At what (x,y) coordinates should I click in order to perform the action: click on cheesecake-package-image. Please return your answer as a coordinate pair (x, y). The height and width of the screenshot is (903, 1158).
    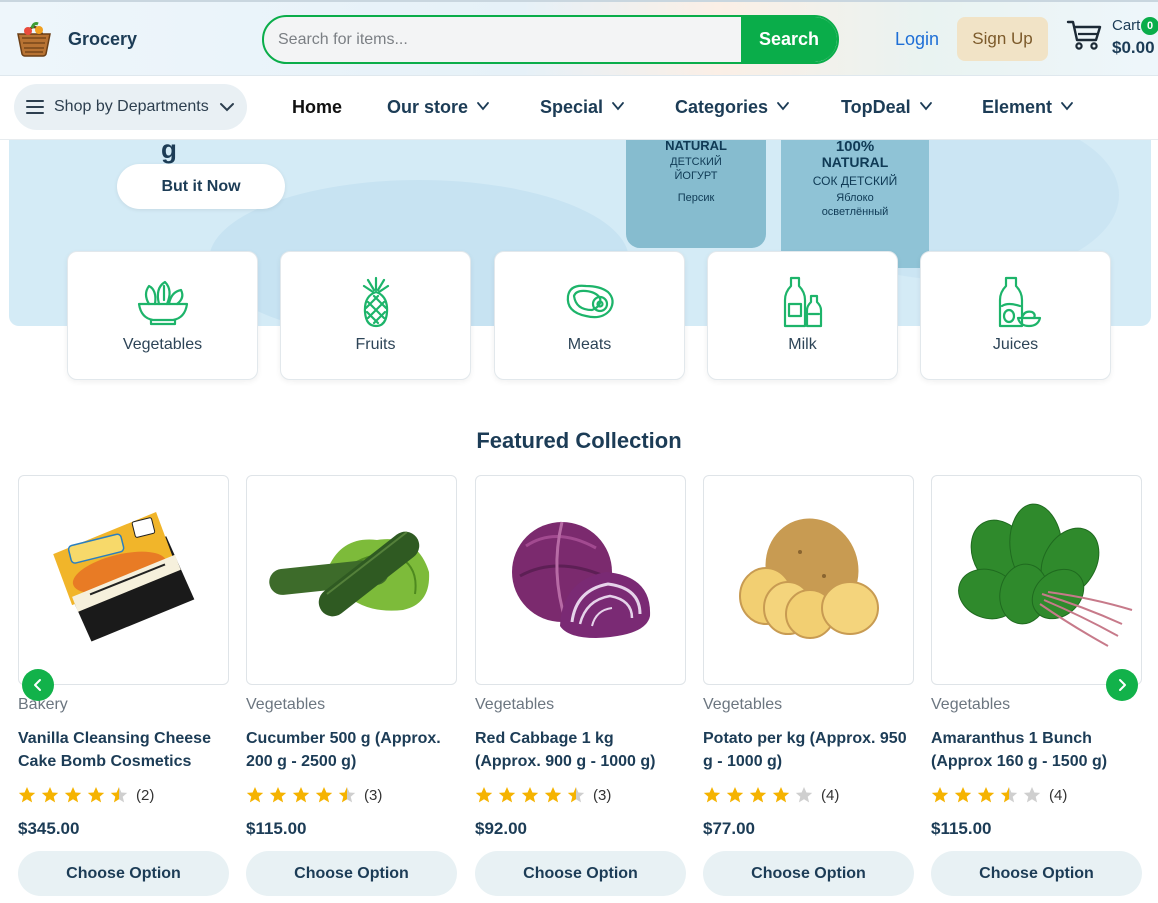
    Looking at the image, I should click on (124, 577).